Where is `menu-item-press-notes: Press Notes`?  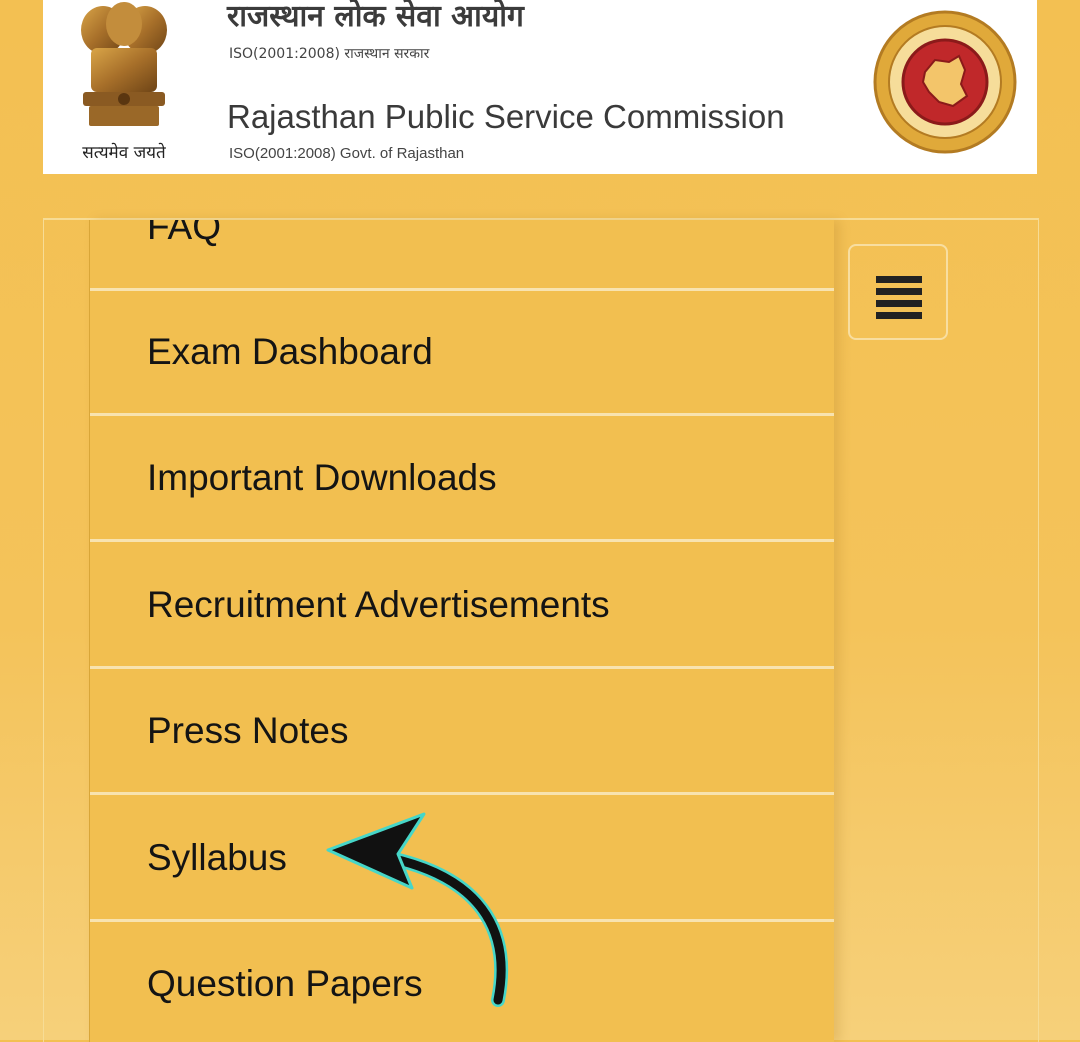 menu-item-press-notes: Press Notes is located at coordinates (462, 732).